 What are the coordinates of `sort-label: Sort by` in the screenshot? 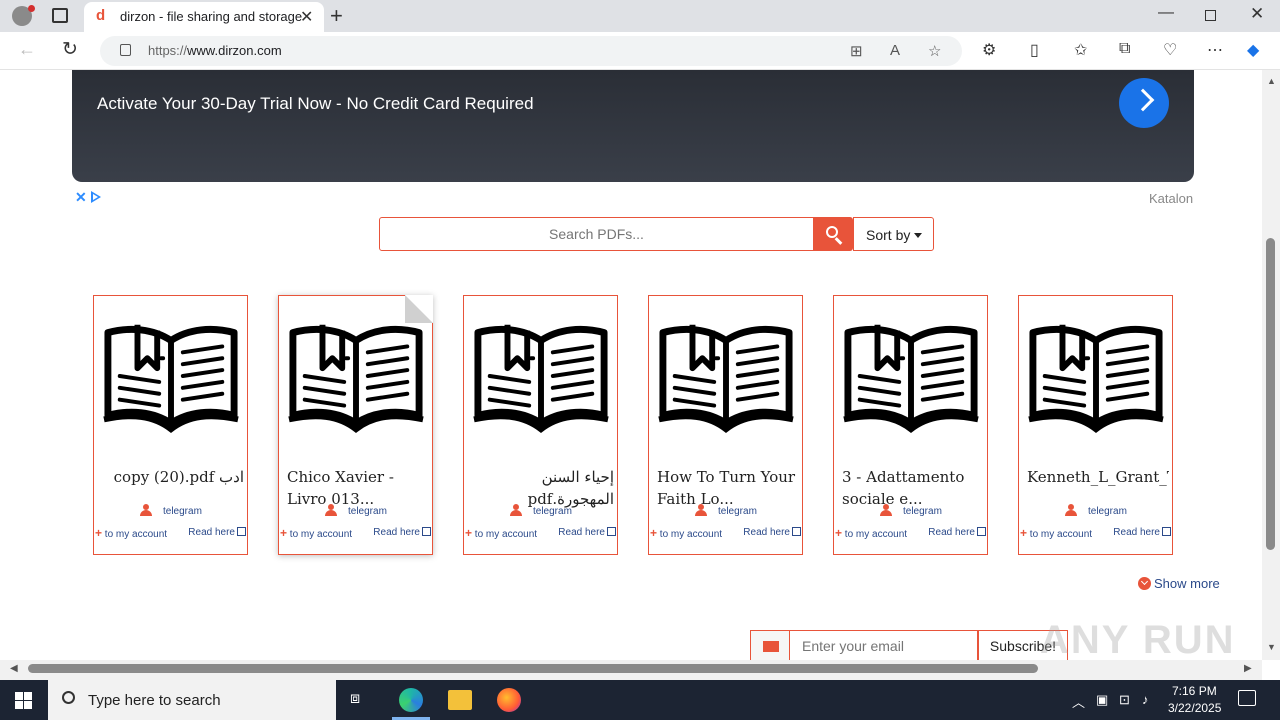 It's located at (888, 235).